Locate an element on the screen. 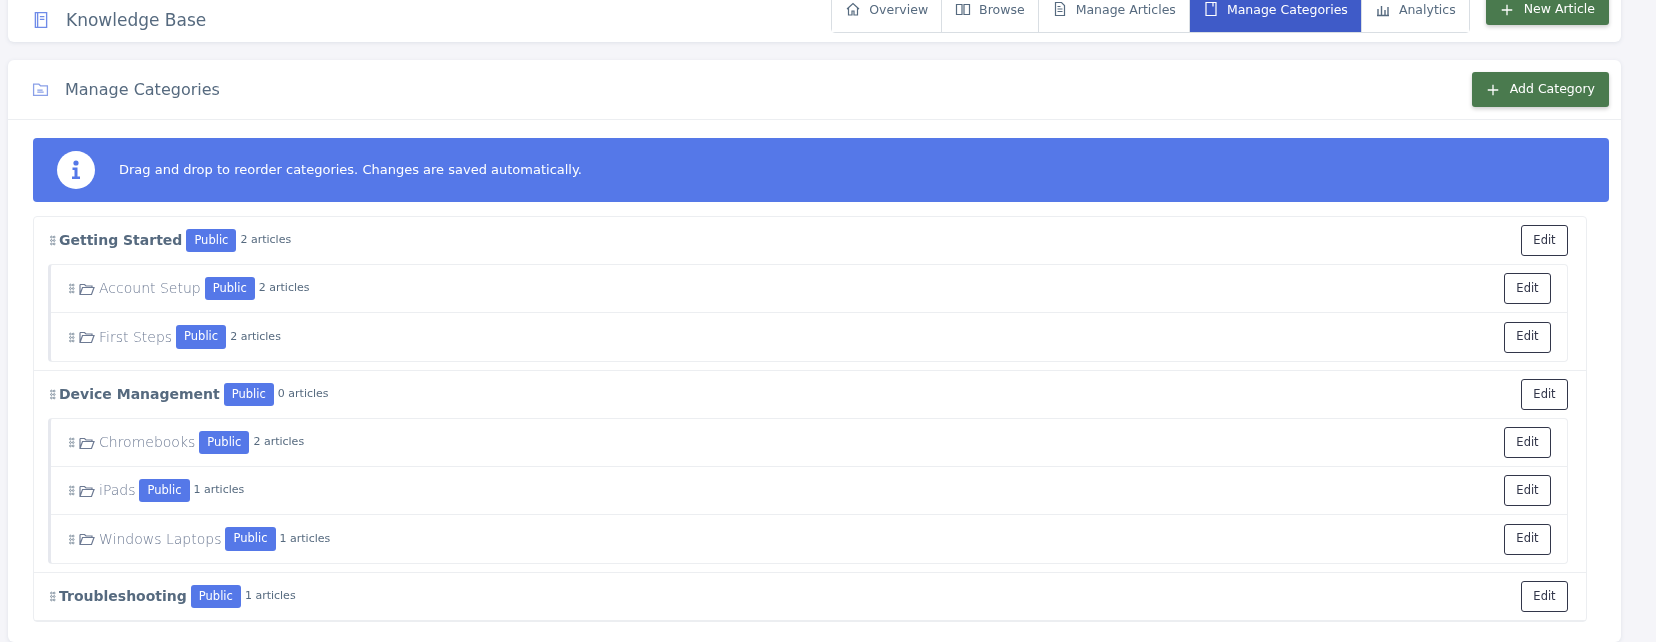 This screenshot has height=642, width=1656. category-name: Chromebooks is located at coordinates (147, 442).